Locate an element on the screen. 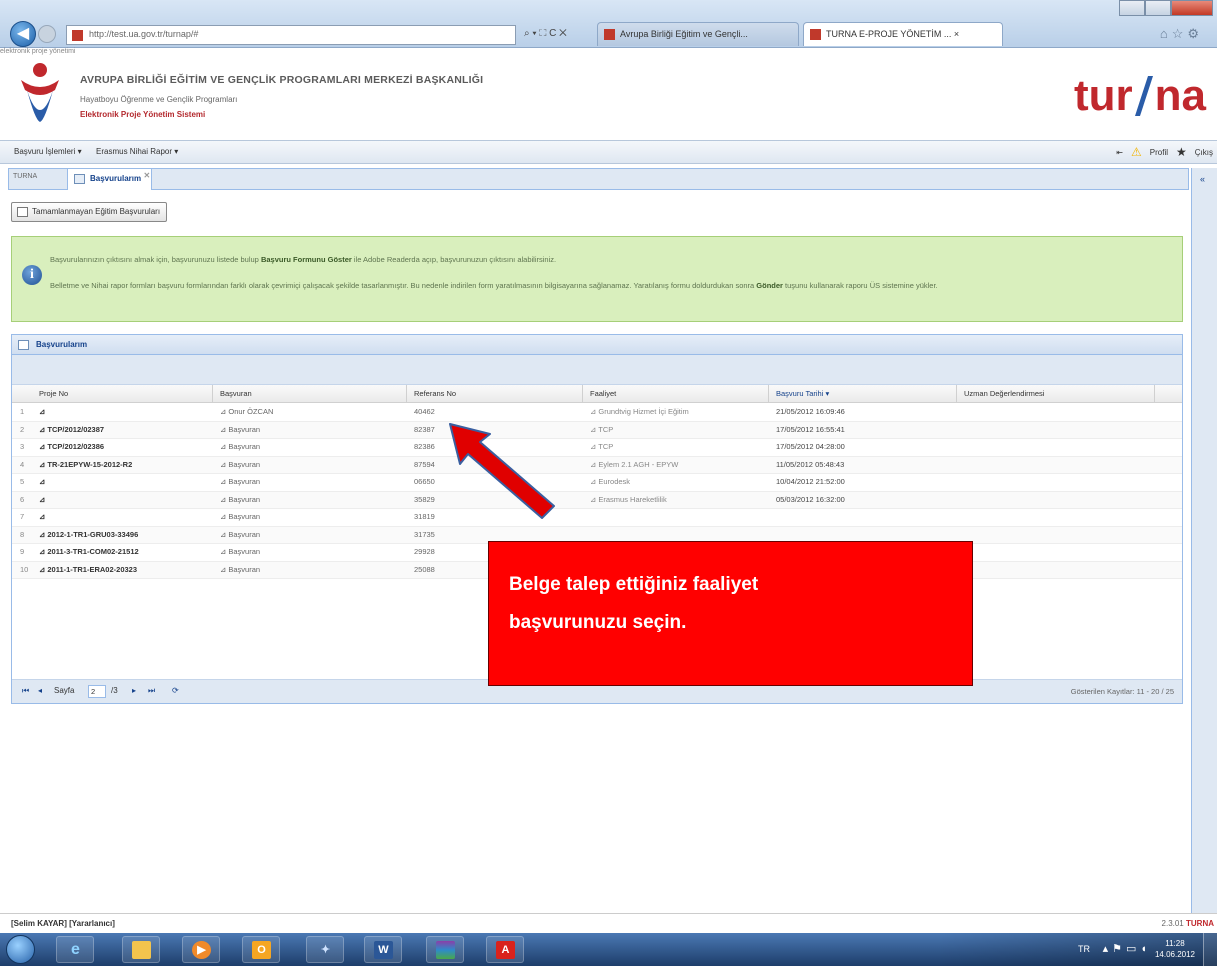  collapse-icon: « is located at coordinates (1202, 179).